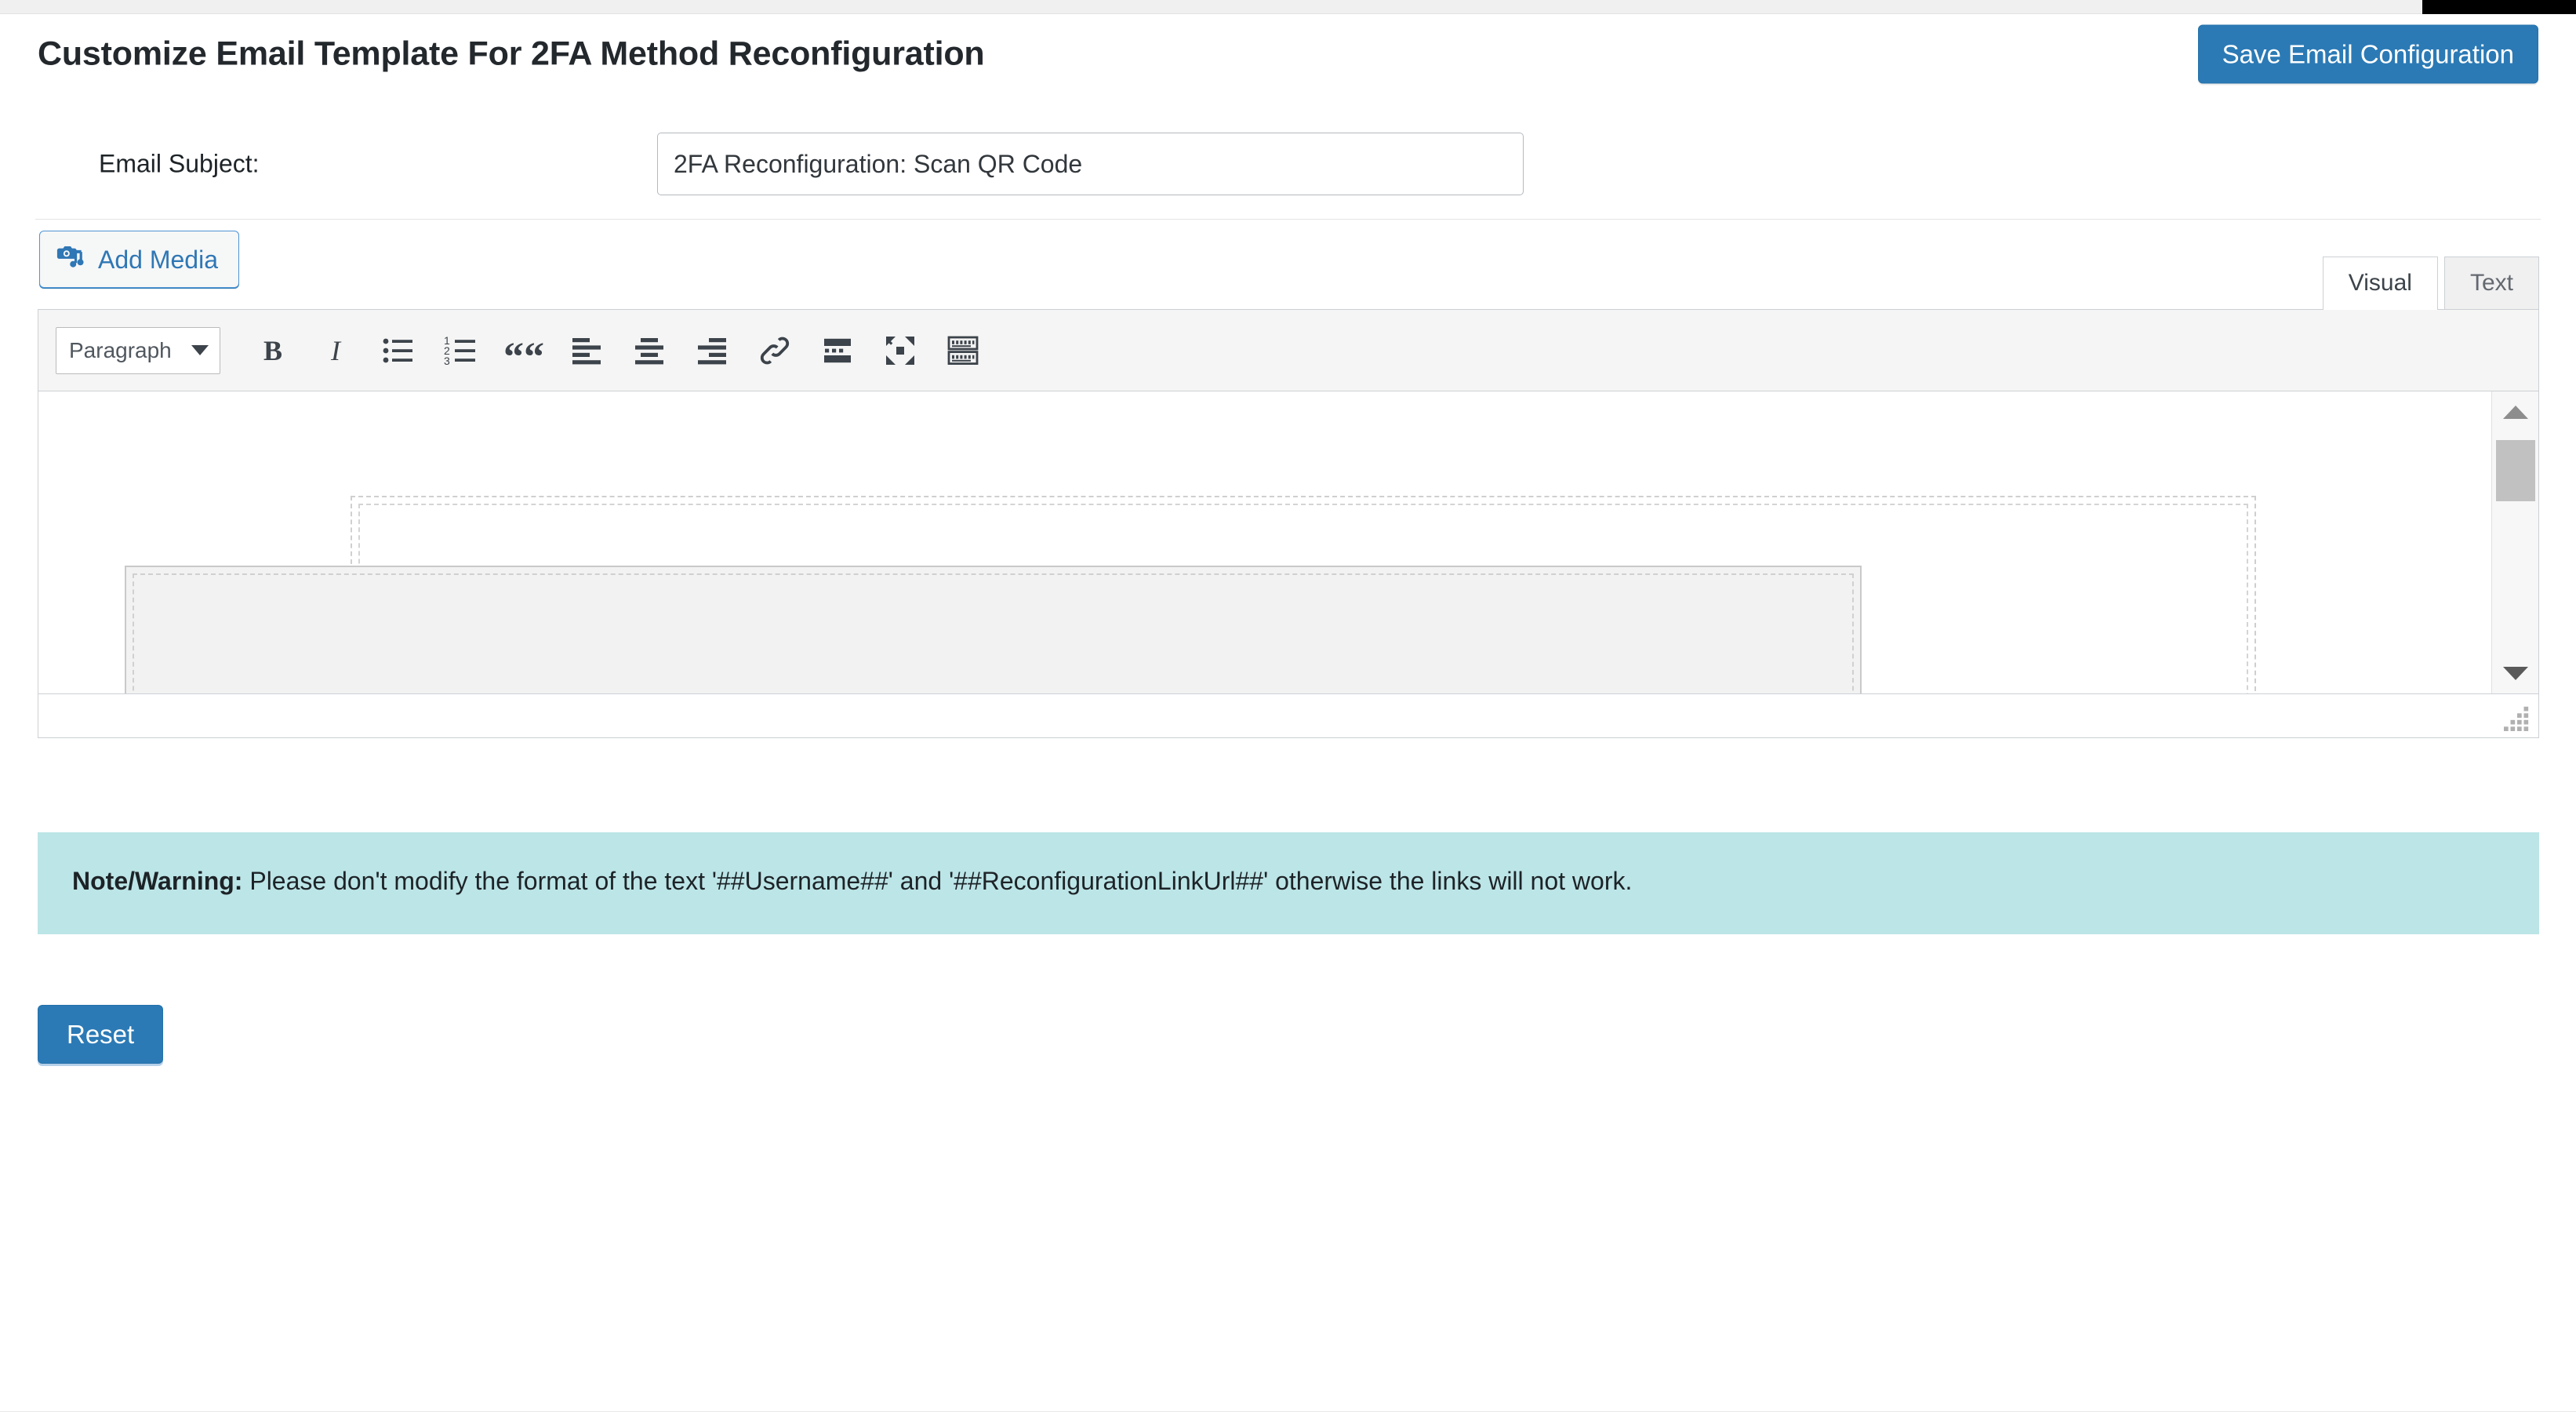 The width and height of the screenshot is (2576, 1412). What do you see at coordinates (1288, 265) in the screenshot?
I see `editor-media-bar: Add Media Visual Text` at bounding box center [1288, 265].